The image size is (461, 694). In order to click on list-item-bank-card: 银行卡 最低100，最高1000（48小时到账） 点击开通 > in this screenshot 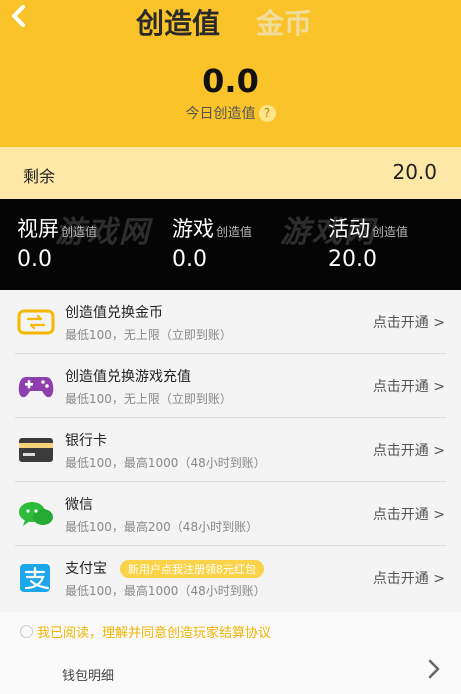, I will do `click(230, 450)`.